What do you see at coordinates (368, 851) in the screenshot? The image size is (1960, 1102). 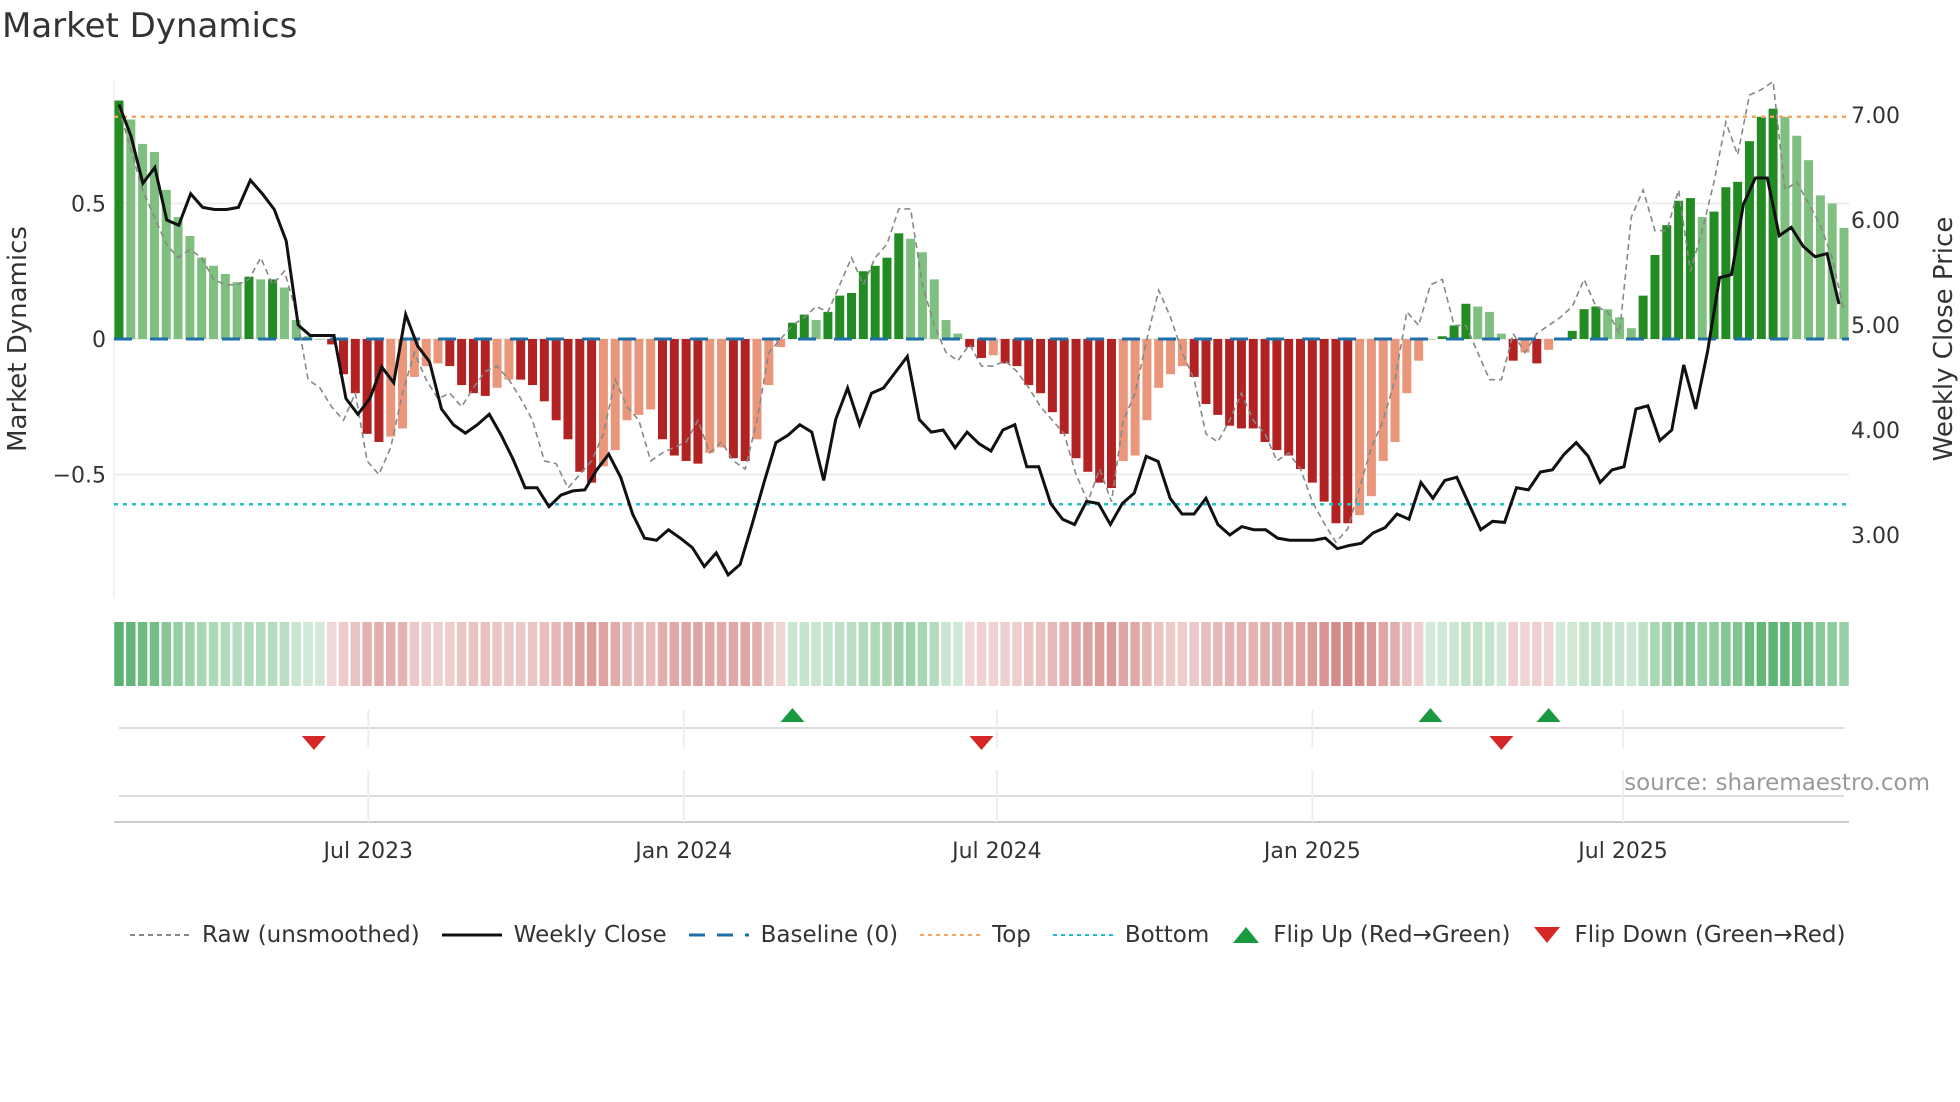 I see `x-tick-label: Jul 2023` at bounding box center [368, 851].